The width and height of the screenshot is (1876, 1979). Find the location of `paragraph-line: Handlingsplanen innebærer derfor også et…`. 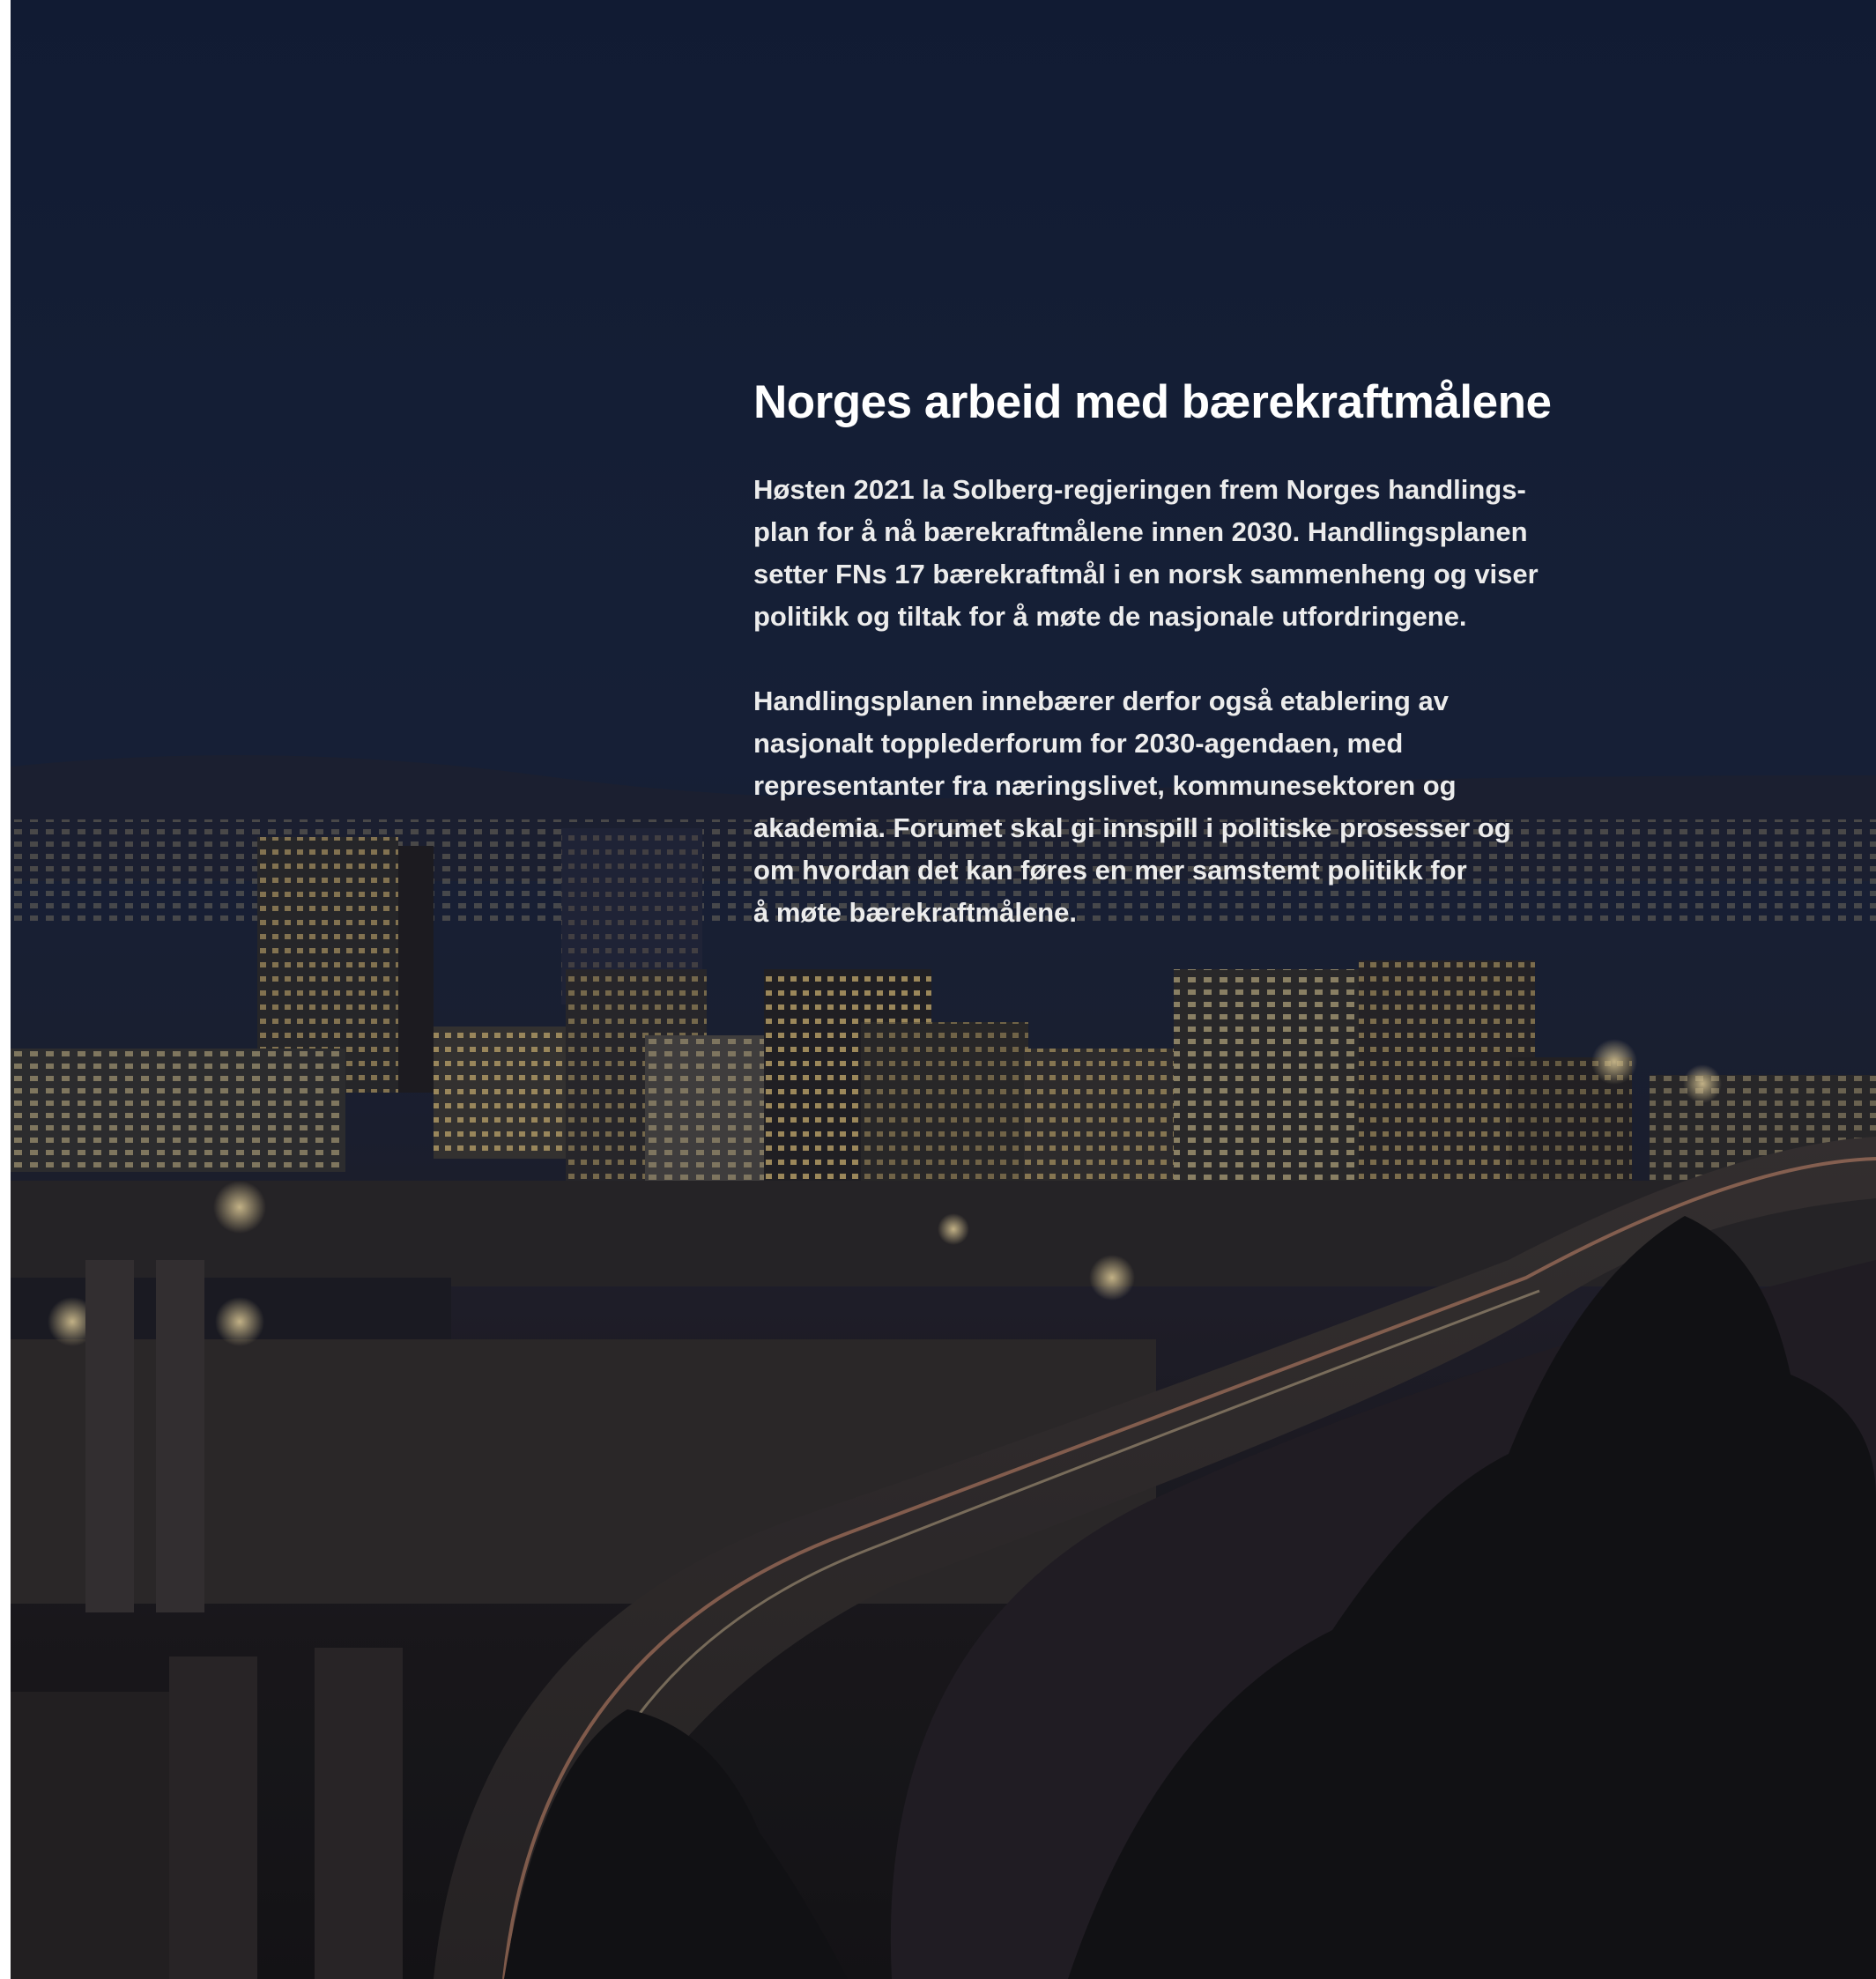

paragraph-line: Handlingsplanen innebærer derfor også et… is located at coordinates (1101, 701).